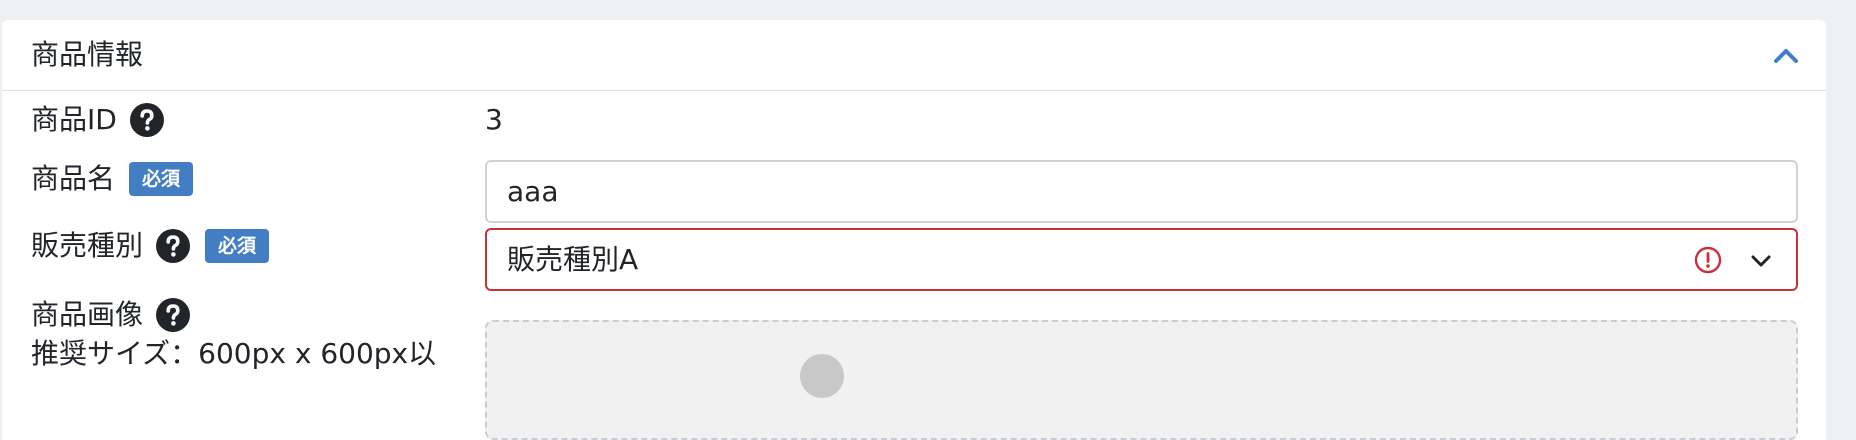  Describe the element at coordinates (1141, 191) in the screenshot. I see `product-name-input` at that location.